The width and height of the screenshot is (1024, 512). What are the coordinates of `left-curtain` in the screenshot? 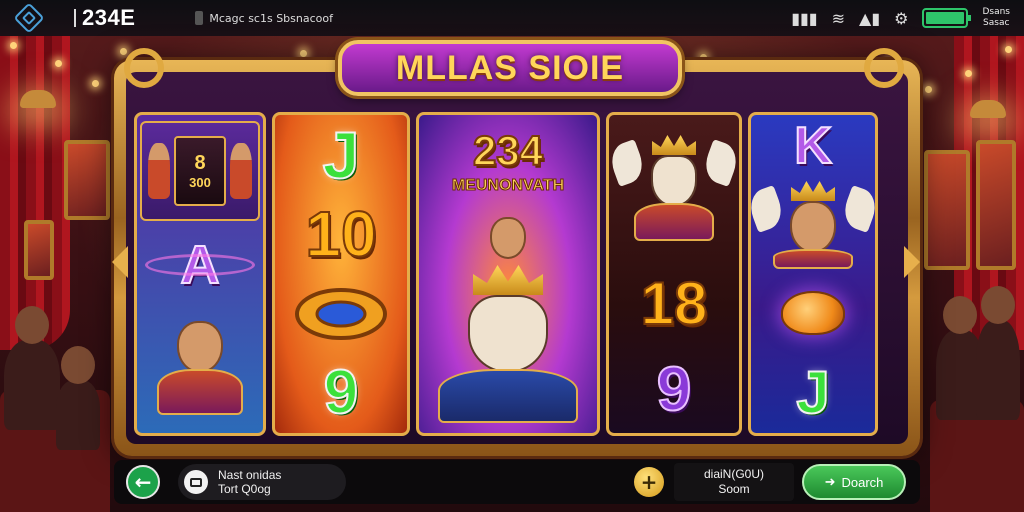 It's located at (35, 190).